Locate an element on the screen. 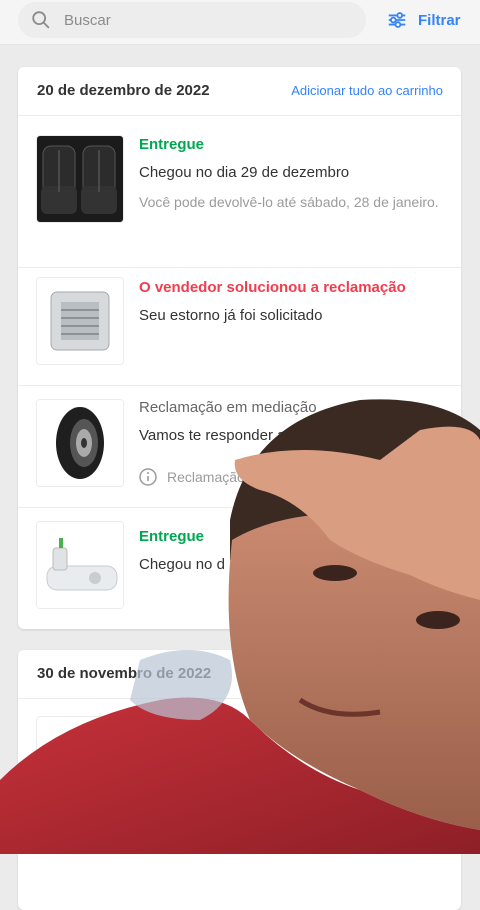 Image resolution: width=480 pixels, height=910 pixels. top-bar: Filtrar is located at coordinates (240, 22).